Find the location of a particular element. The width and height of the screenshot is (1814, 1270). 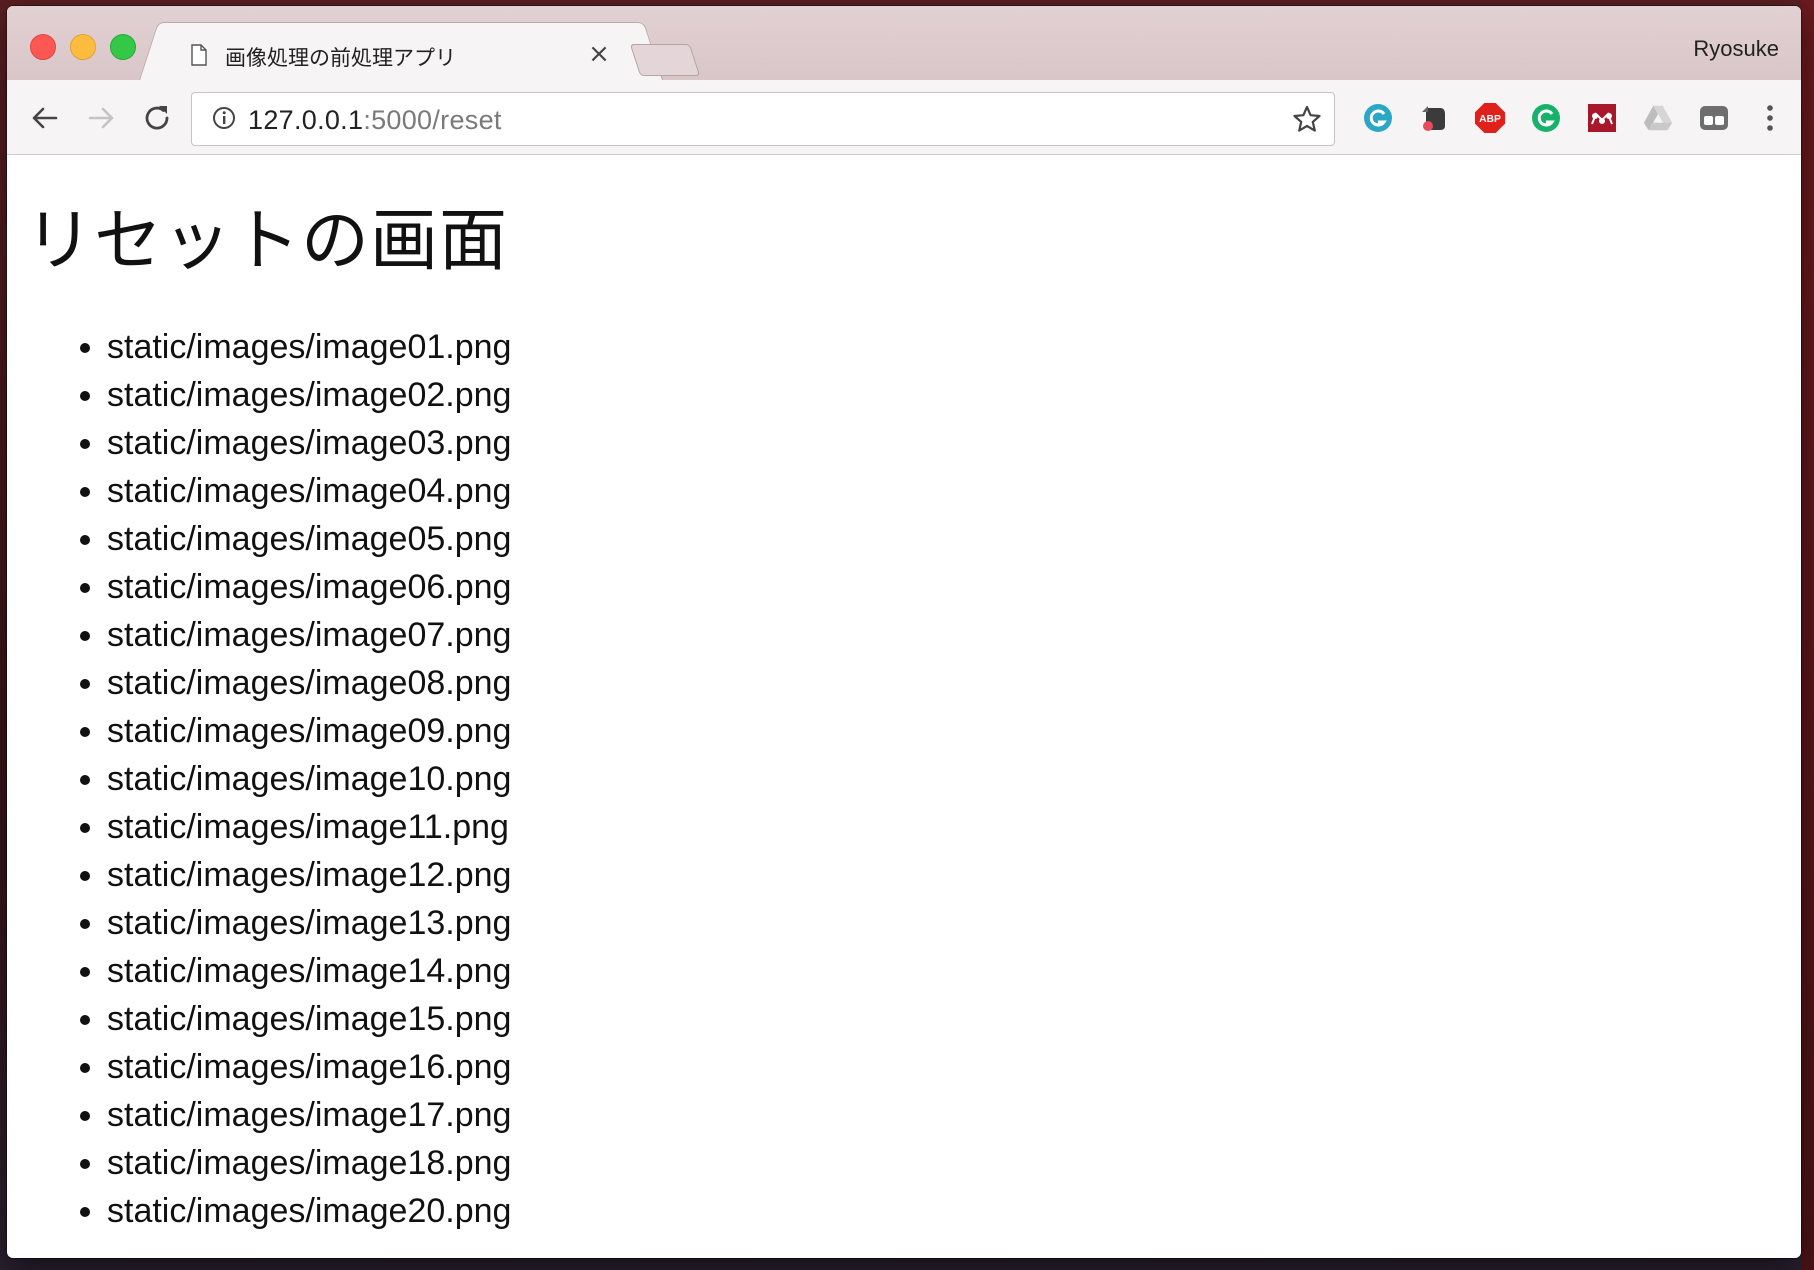

new-tab-button is located at coordinates (665, 60).